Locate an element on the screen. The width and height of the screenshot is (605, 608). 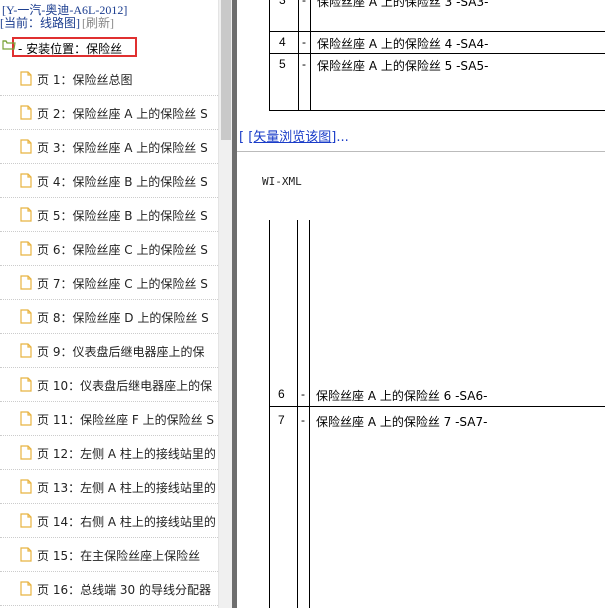
tree-item-page: 页 3：保险丝座 A 上的保险丝 S is located at coordinates (109, 147).